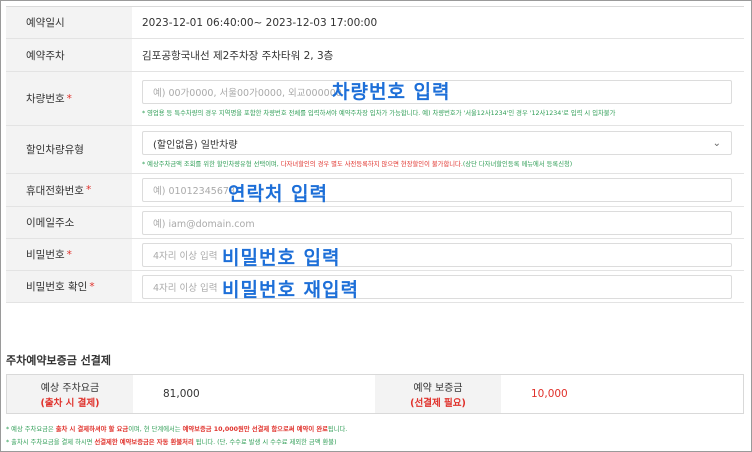  I want to click on row-password-confirm: 비밀번호 확인 * 4자리 이상 입력 비밀번호 재입력, so click(375, 287).